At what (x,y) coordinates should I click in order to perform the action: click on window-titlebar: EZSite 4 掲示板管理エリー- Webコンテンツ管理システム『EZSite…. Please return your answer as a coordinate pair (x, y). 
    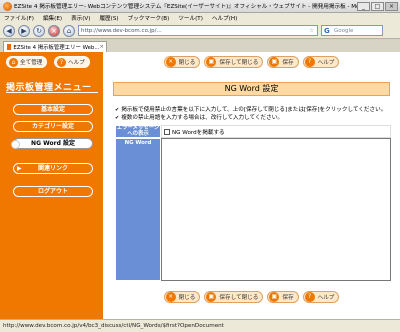
    Looking at the image, I should click on (200, 6).